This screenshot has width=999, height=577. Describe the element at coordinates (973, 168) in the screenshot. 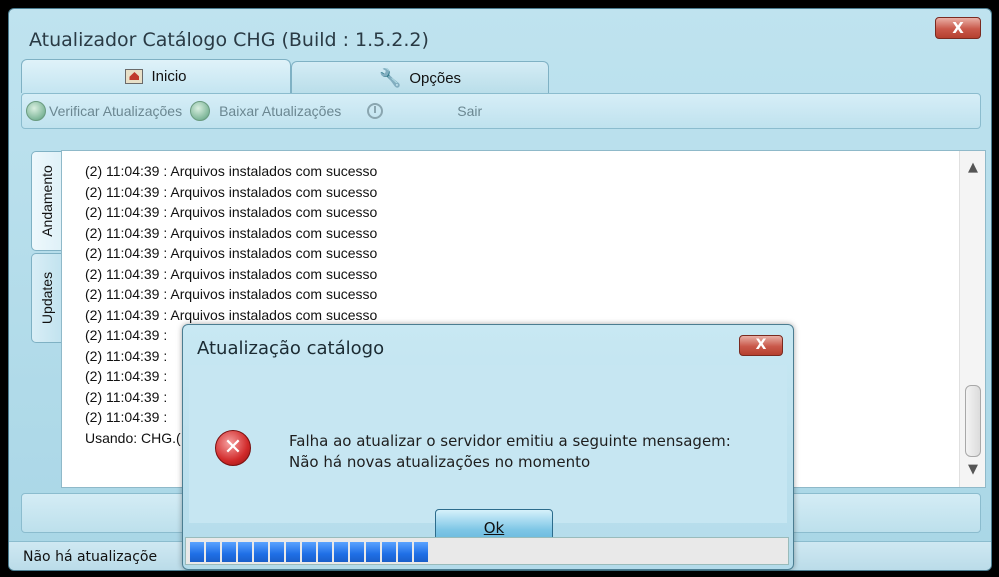

I see `scroll-up-icon: ▲` at that location.